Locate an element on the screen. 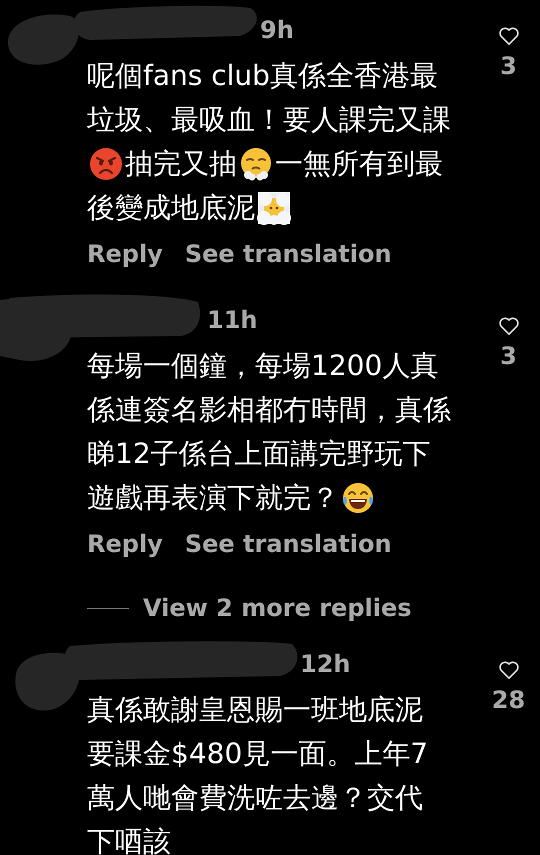  comment-text: 一無所有到最 is located at coordinates (359, 164).